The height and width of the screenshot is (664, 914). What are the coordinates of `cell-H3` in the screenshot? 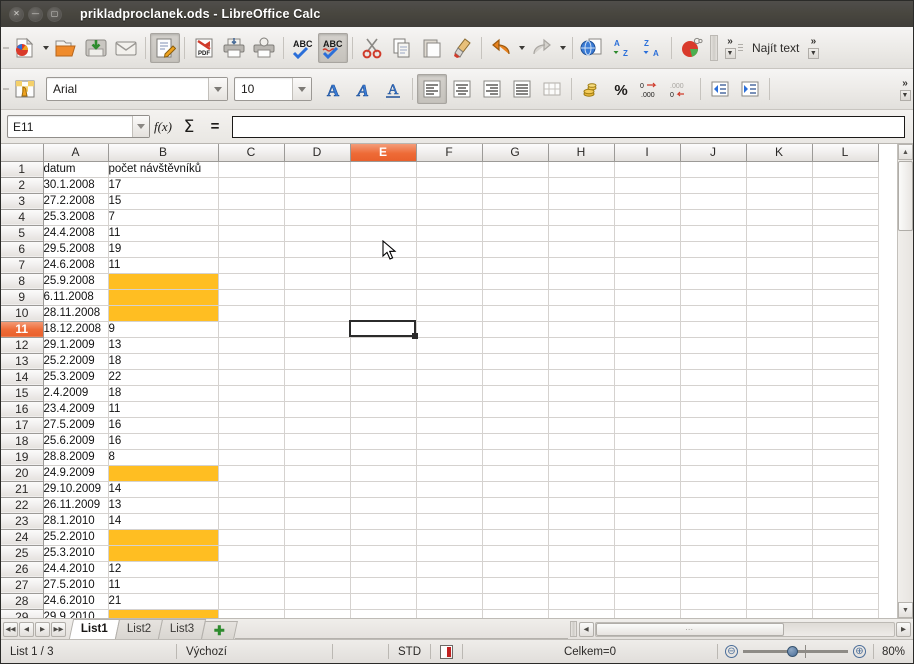 It's located at (581, 201).